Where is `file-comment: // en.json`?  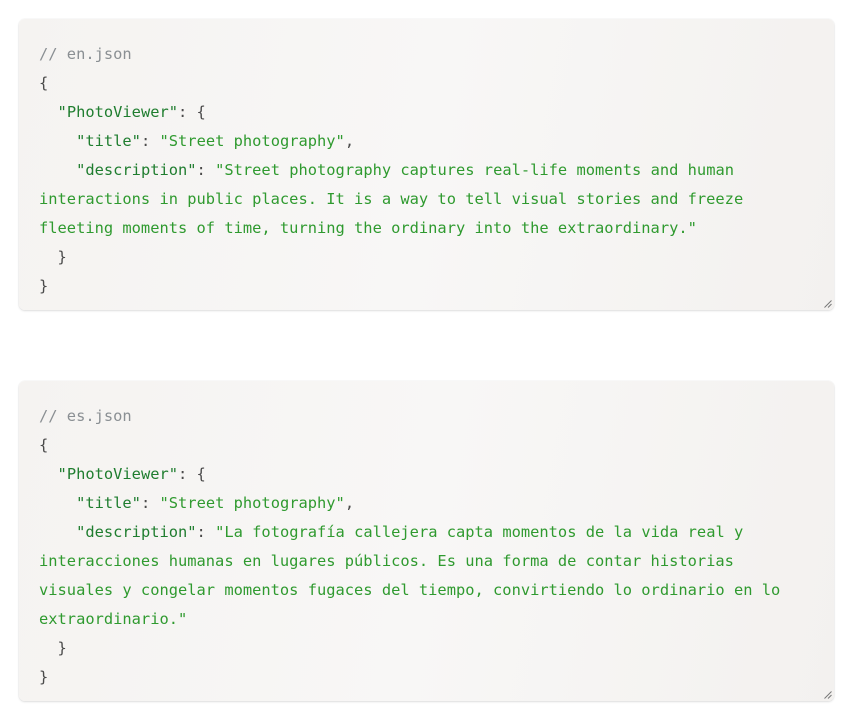 file-comment: // en.json is located at coordinates (85, 54).